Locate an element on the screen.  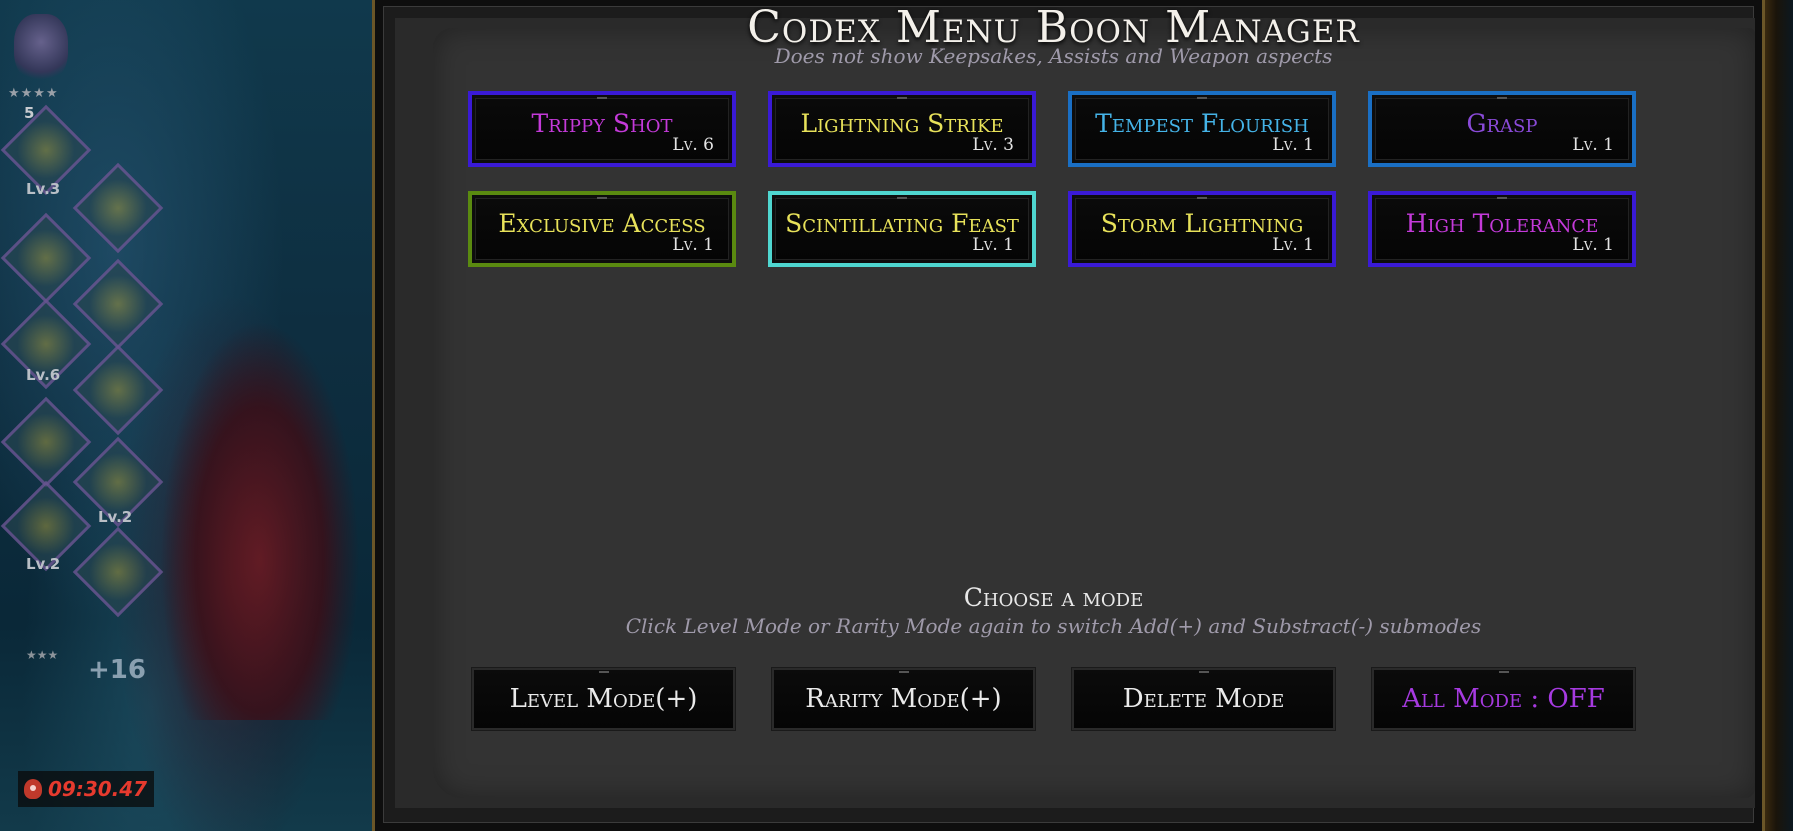
boon-card: Storm Lightning Lv. 1 is located at coordinates (1202, 229).